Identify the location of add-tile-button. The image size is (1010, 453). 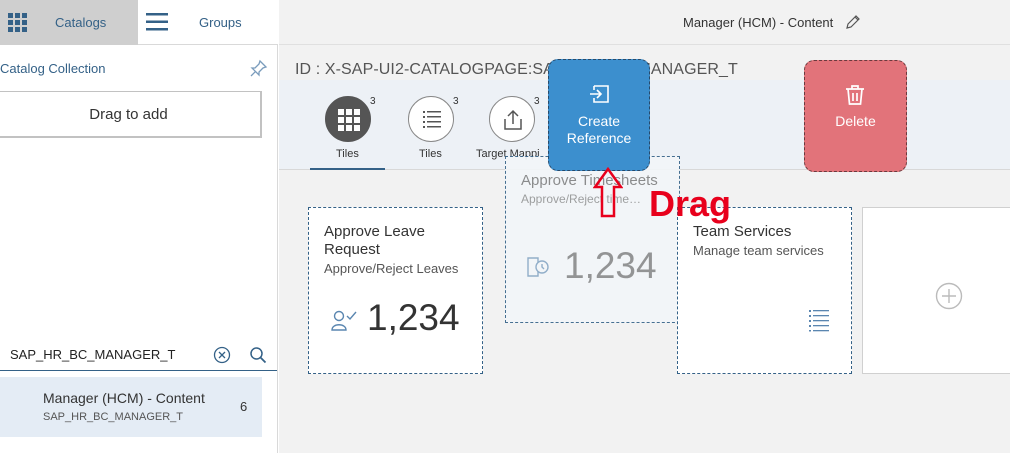
(936, 290).